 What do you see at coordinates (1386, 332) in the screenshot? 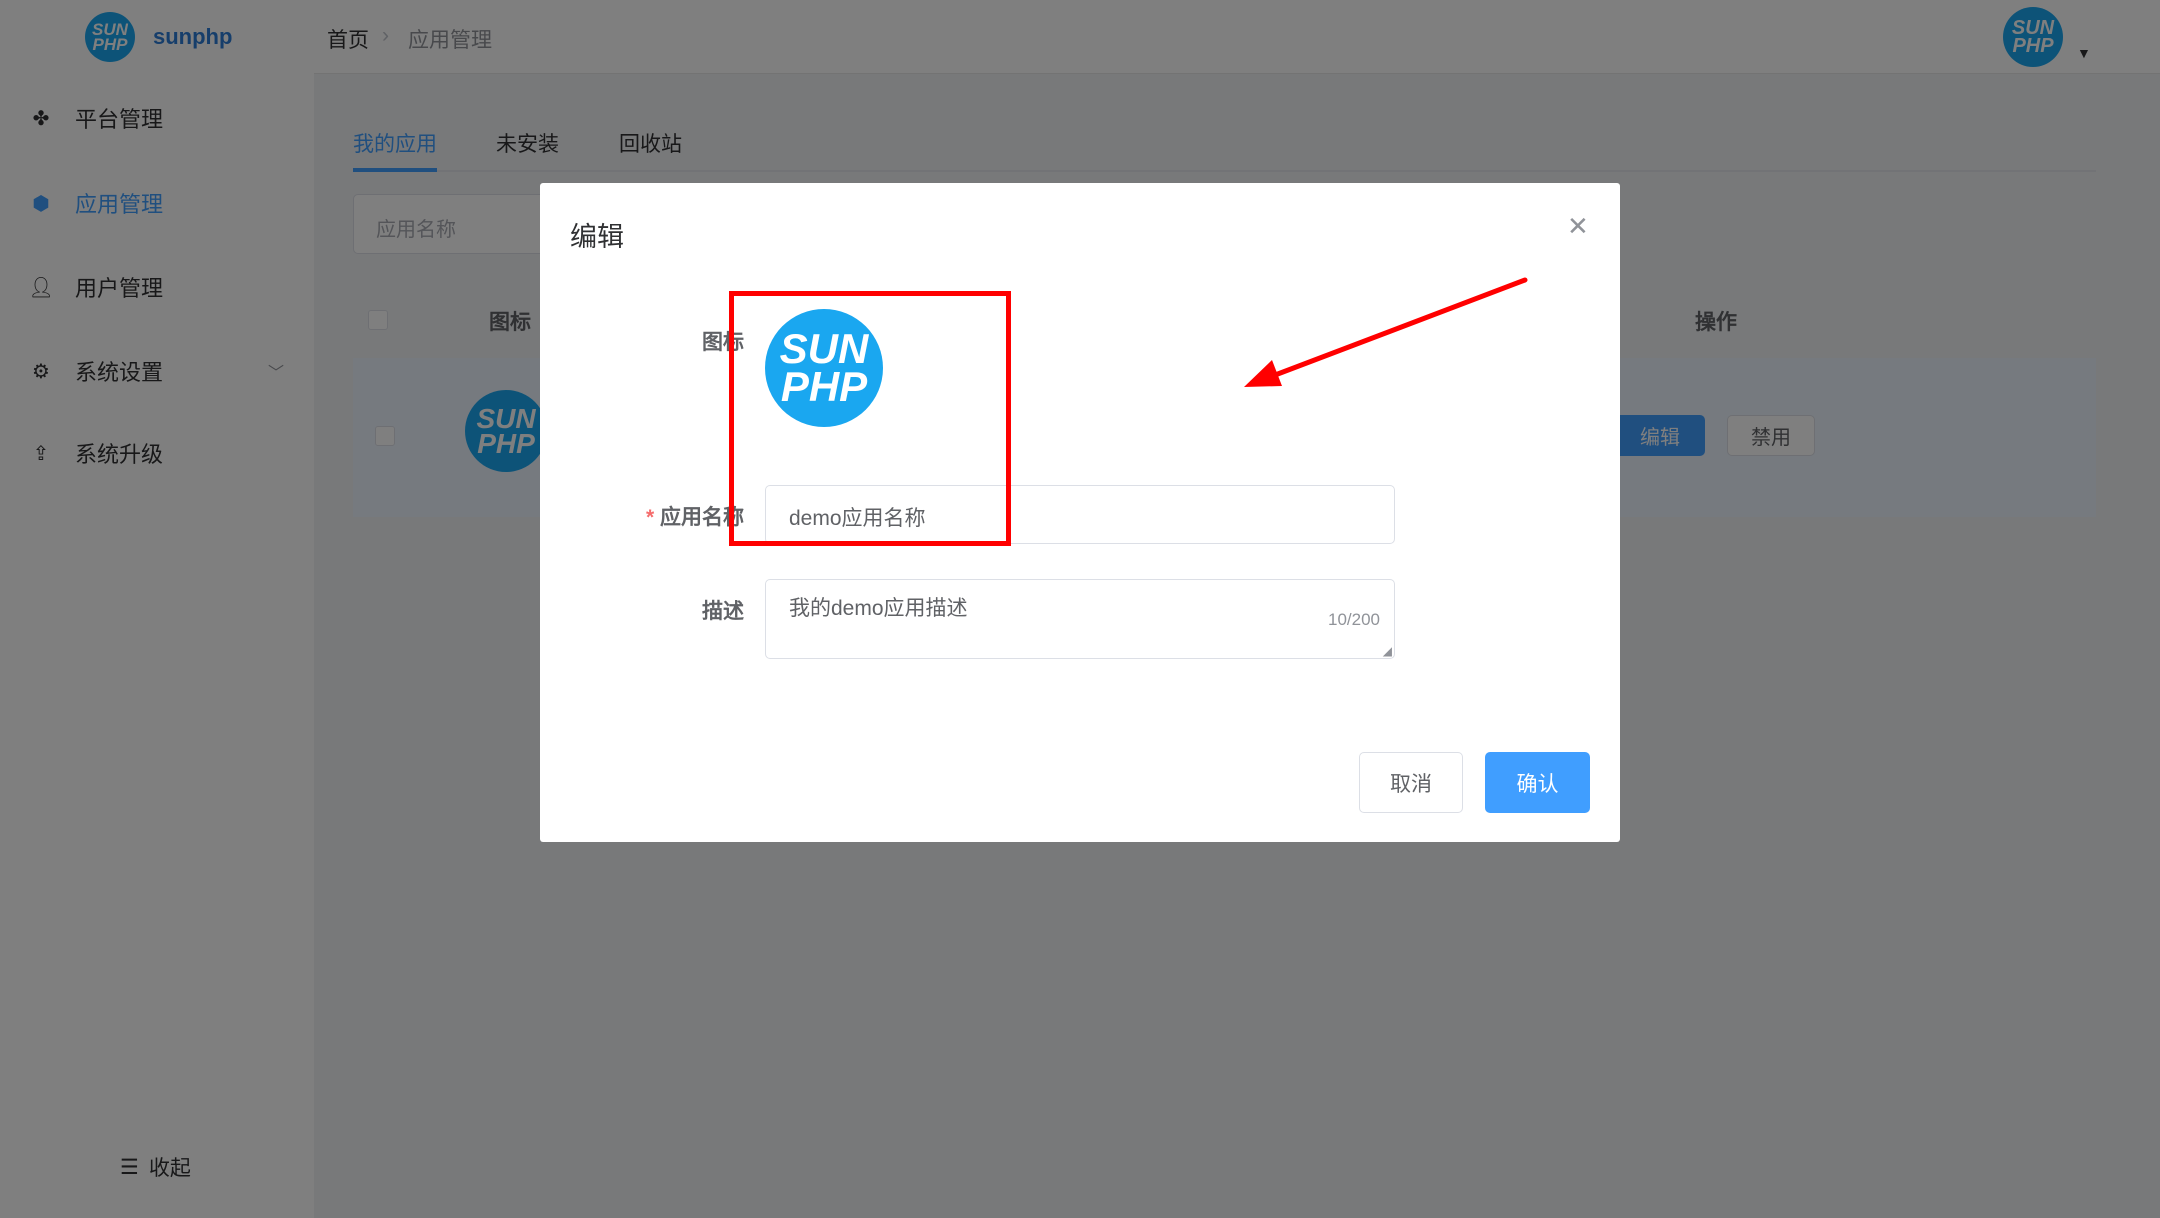
I see `annotation-arrow-icon` at bounding box center [1386, 332].